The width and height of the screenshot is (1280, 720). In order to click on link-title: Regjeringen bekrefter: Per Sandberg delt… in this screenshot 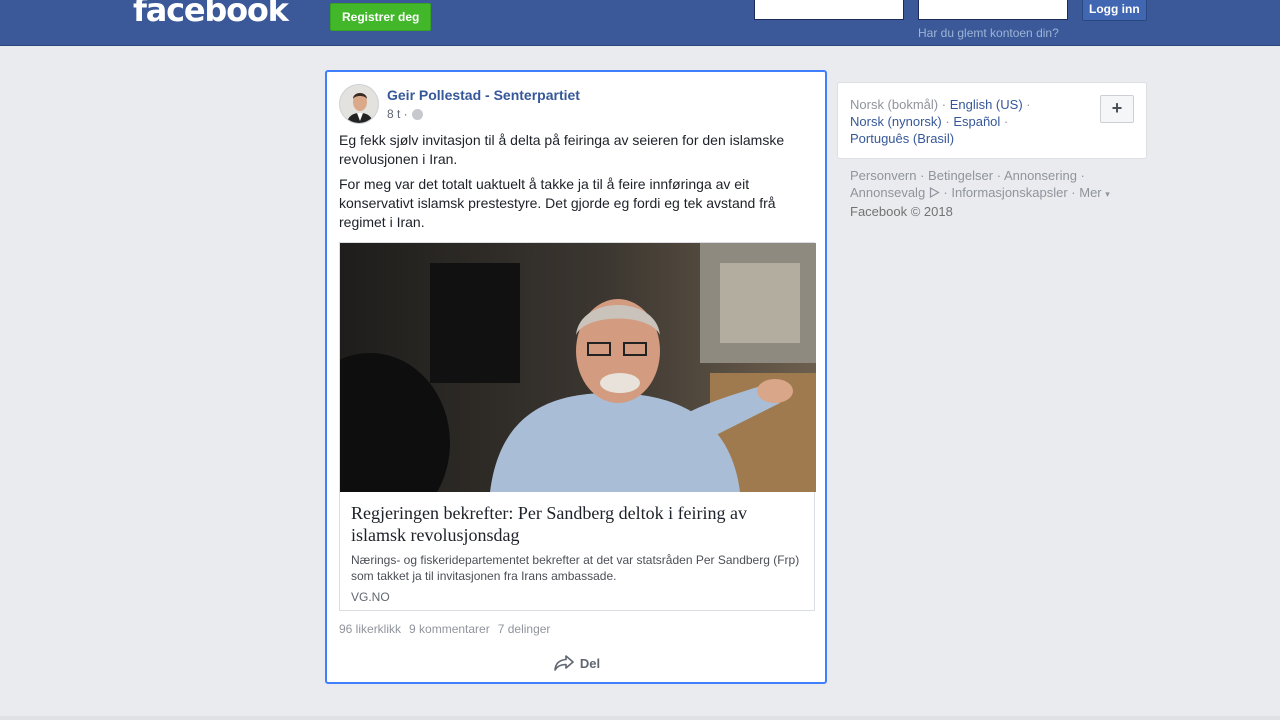, I will do `click(577, 524)`.